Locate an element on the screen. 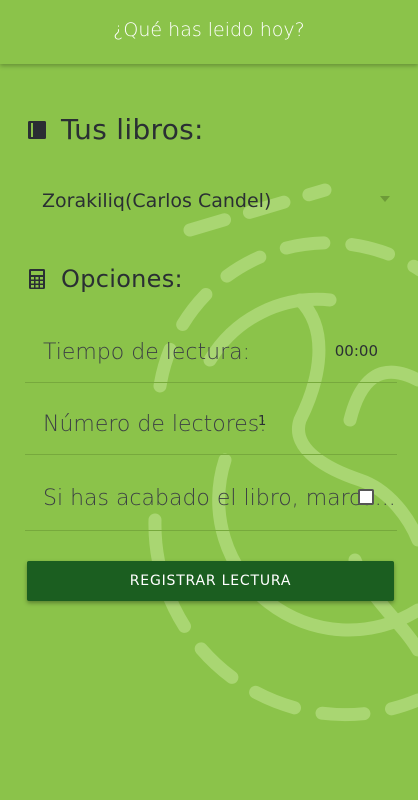 The image size is (418, 800). book-selector: Zorakiliq(Carlos Candel) is located at coordinates (217, 205).